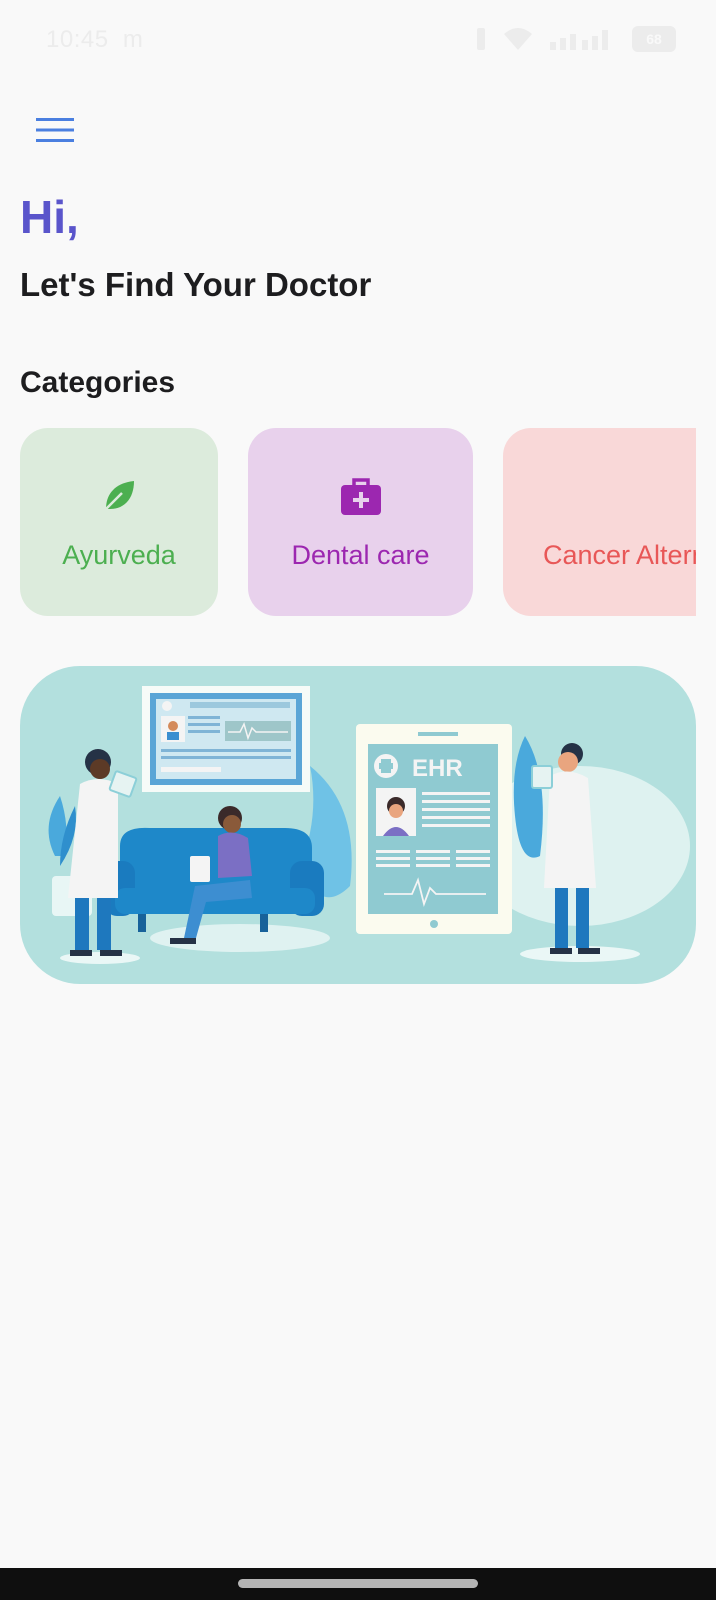  I want to click on categories-carousel: Ayurveda Dental care Cancer Alternative, so click(358, 522).